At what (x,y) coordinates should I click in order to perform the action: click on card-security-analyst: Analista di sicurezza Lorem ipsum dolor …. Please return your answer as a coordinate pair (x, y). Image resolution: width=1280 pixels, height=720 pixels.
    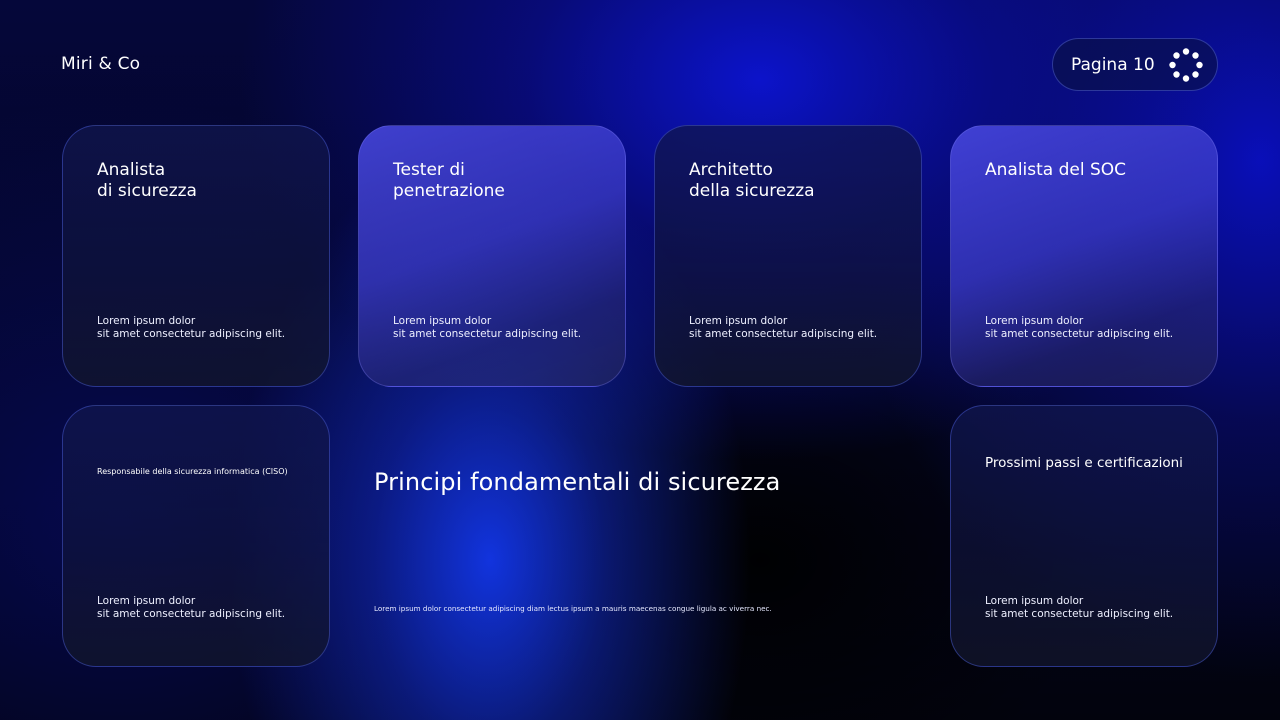
    Looking at the image, I should click on (196, 256).